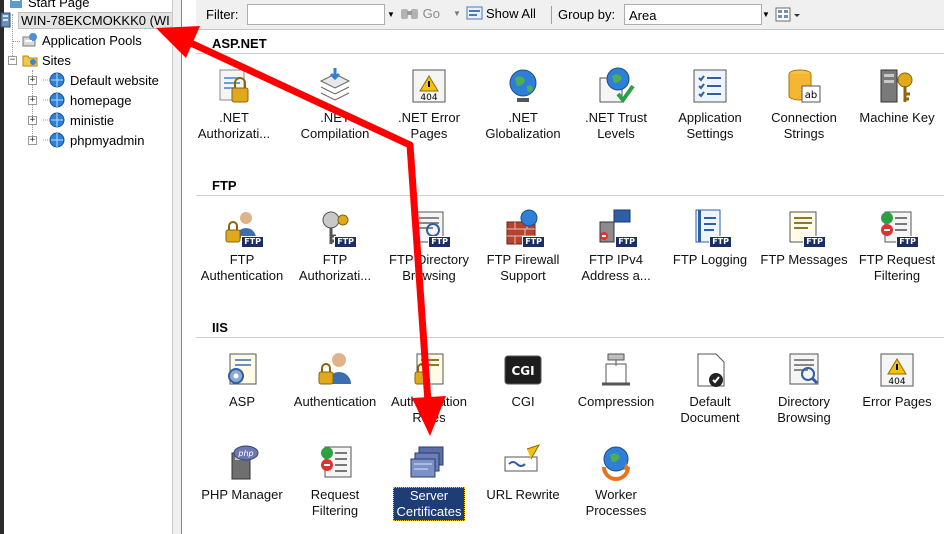 The image size is (944, 534). What do you see at coordinates (429, 86) in the screenshot?
I see `net-error-pages-icon: 404` at bounding box center [429, 86].